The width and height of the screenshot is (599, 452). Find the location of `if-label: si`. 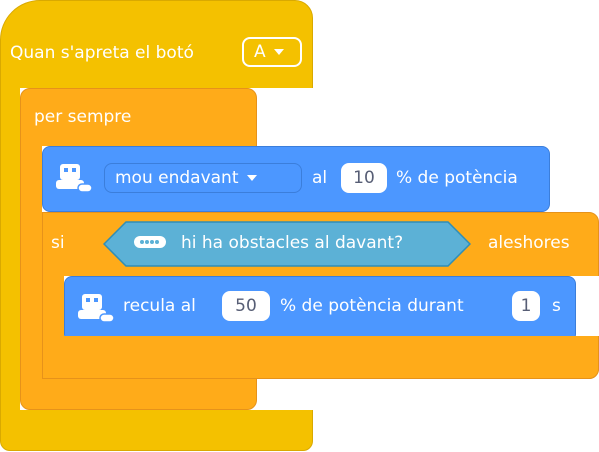

if-label: si is located at coordinates (58, 243).